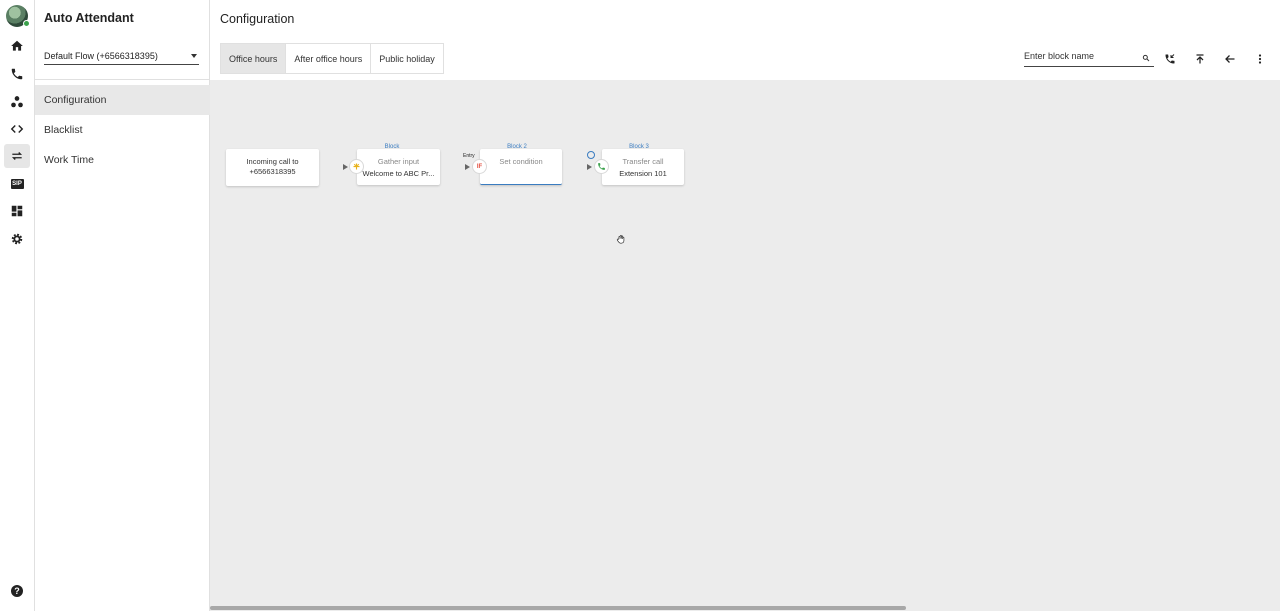 This screenshot has width=1280, height=611. I want to click on transfer-button, so click(17, 156).